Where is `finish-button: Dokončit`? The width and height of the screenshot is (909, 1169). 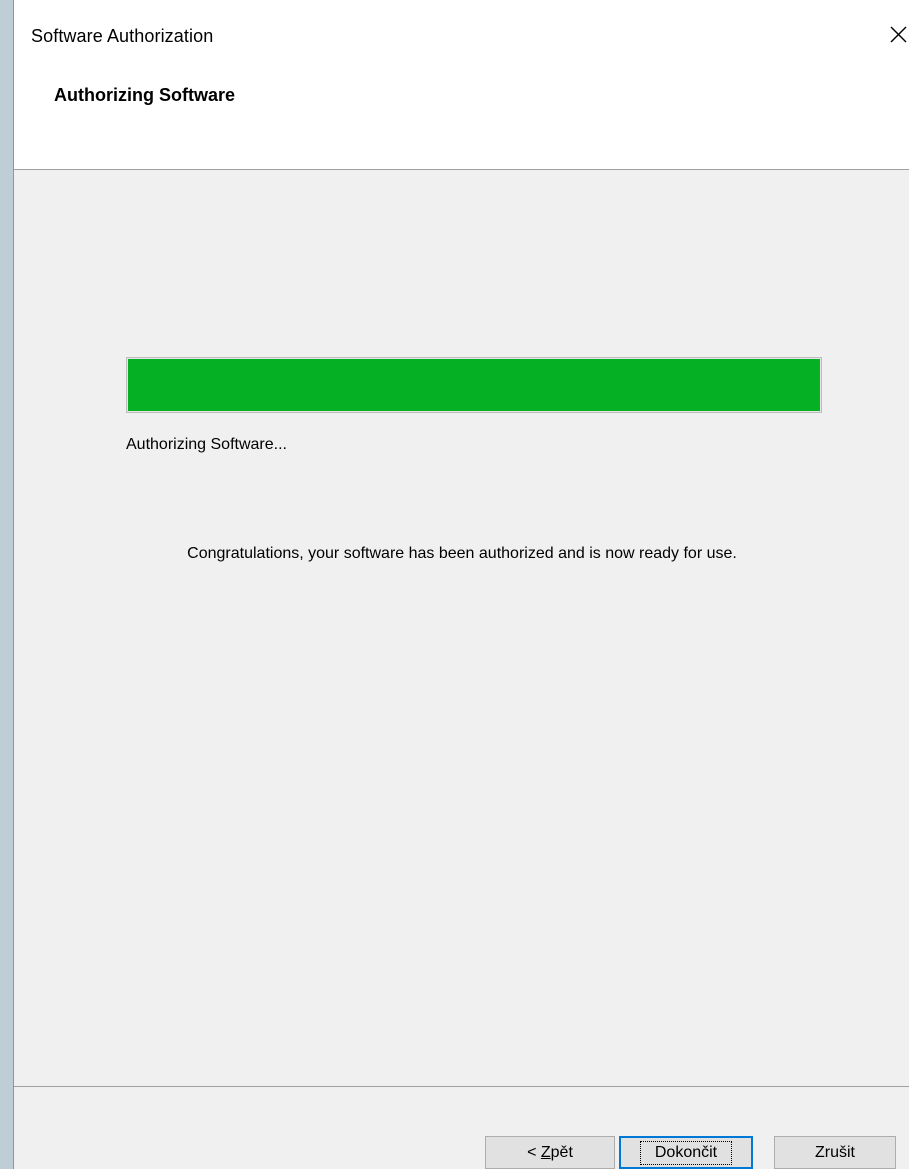 finish-button: Dokončit is located at coordinates (686, 1152).